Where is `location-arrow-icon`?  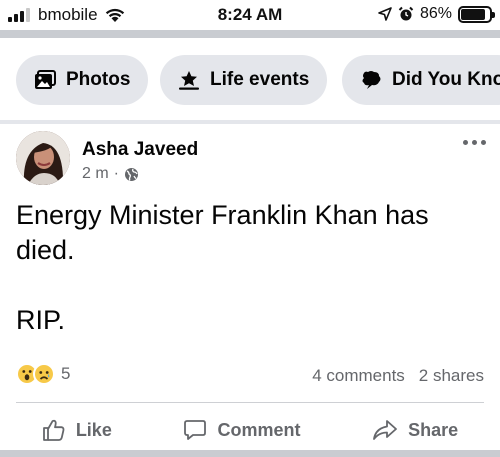 location-arrow-icon is located at coordinates (385, 14).